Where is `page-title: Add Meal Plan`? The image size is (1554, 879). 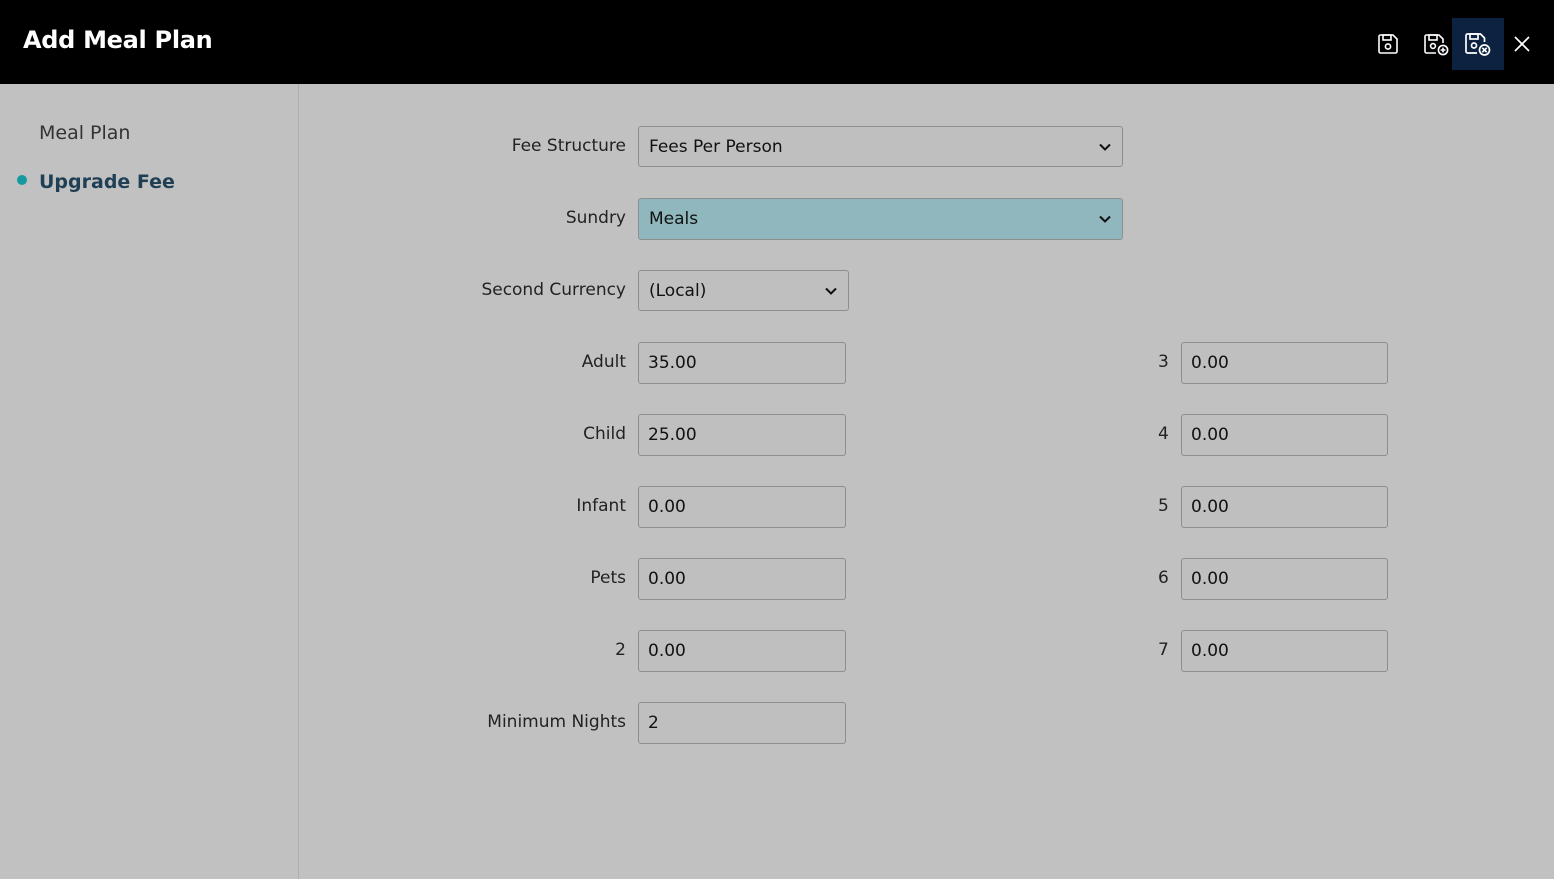
page-title: Add Meal Plan is located at coordinates (118, 40).